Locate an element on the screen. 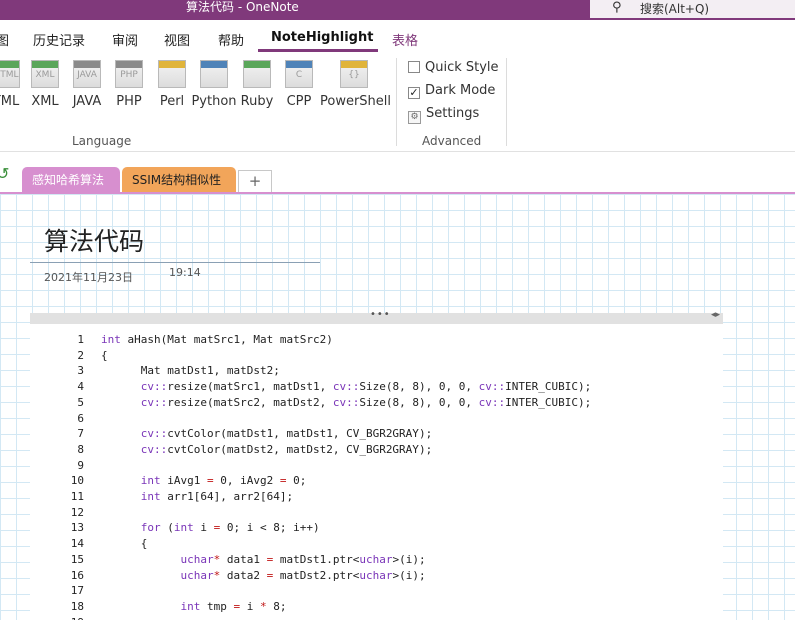 The height and width of the screenshot is (620, 795). search-label: 搜索(Alt+Q) is located at coordinates (675, 9).